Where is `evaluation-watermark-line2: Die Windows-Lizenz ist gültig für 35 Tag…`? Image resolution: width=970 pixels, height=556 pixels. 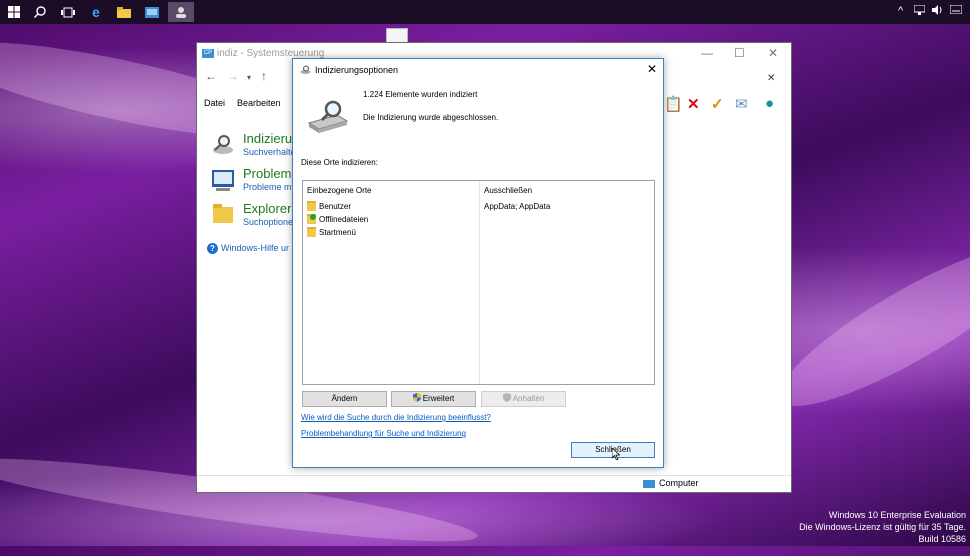
evaluation-watermark-line2: Die Windows-Lizenz ist gültig für 35 Tag… is located at coordinates (882, 527).